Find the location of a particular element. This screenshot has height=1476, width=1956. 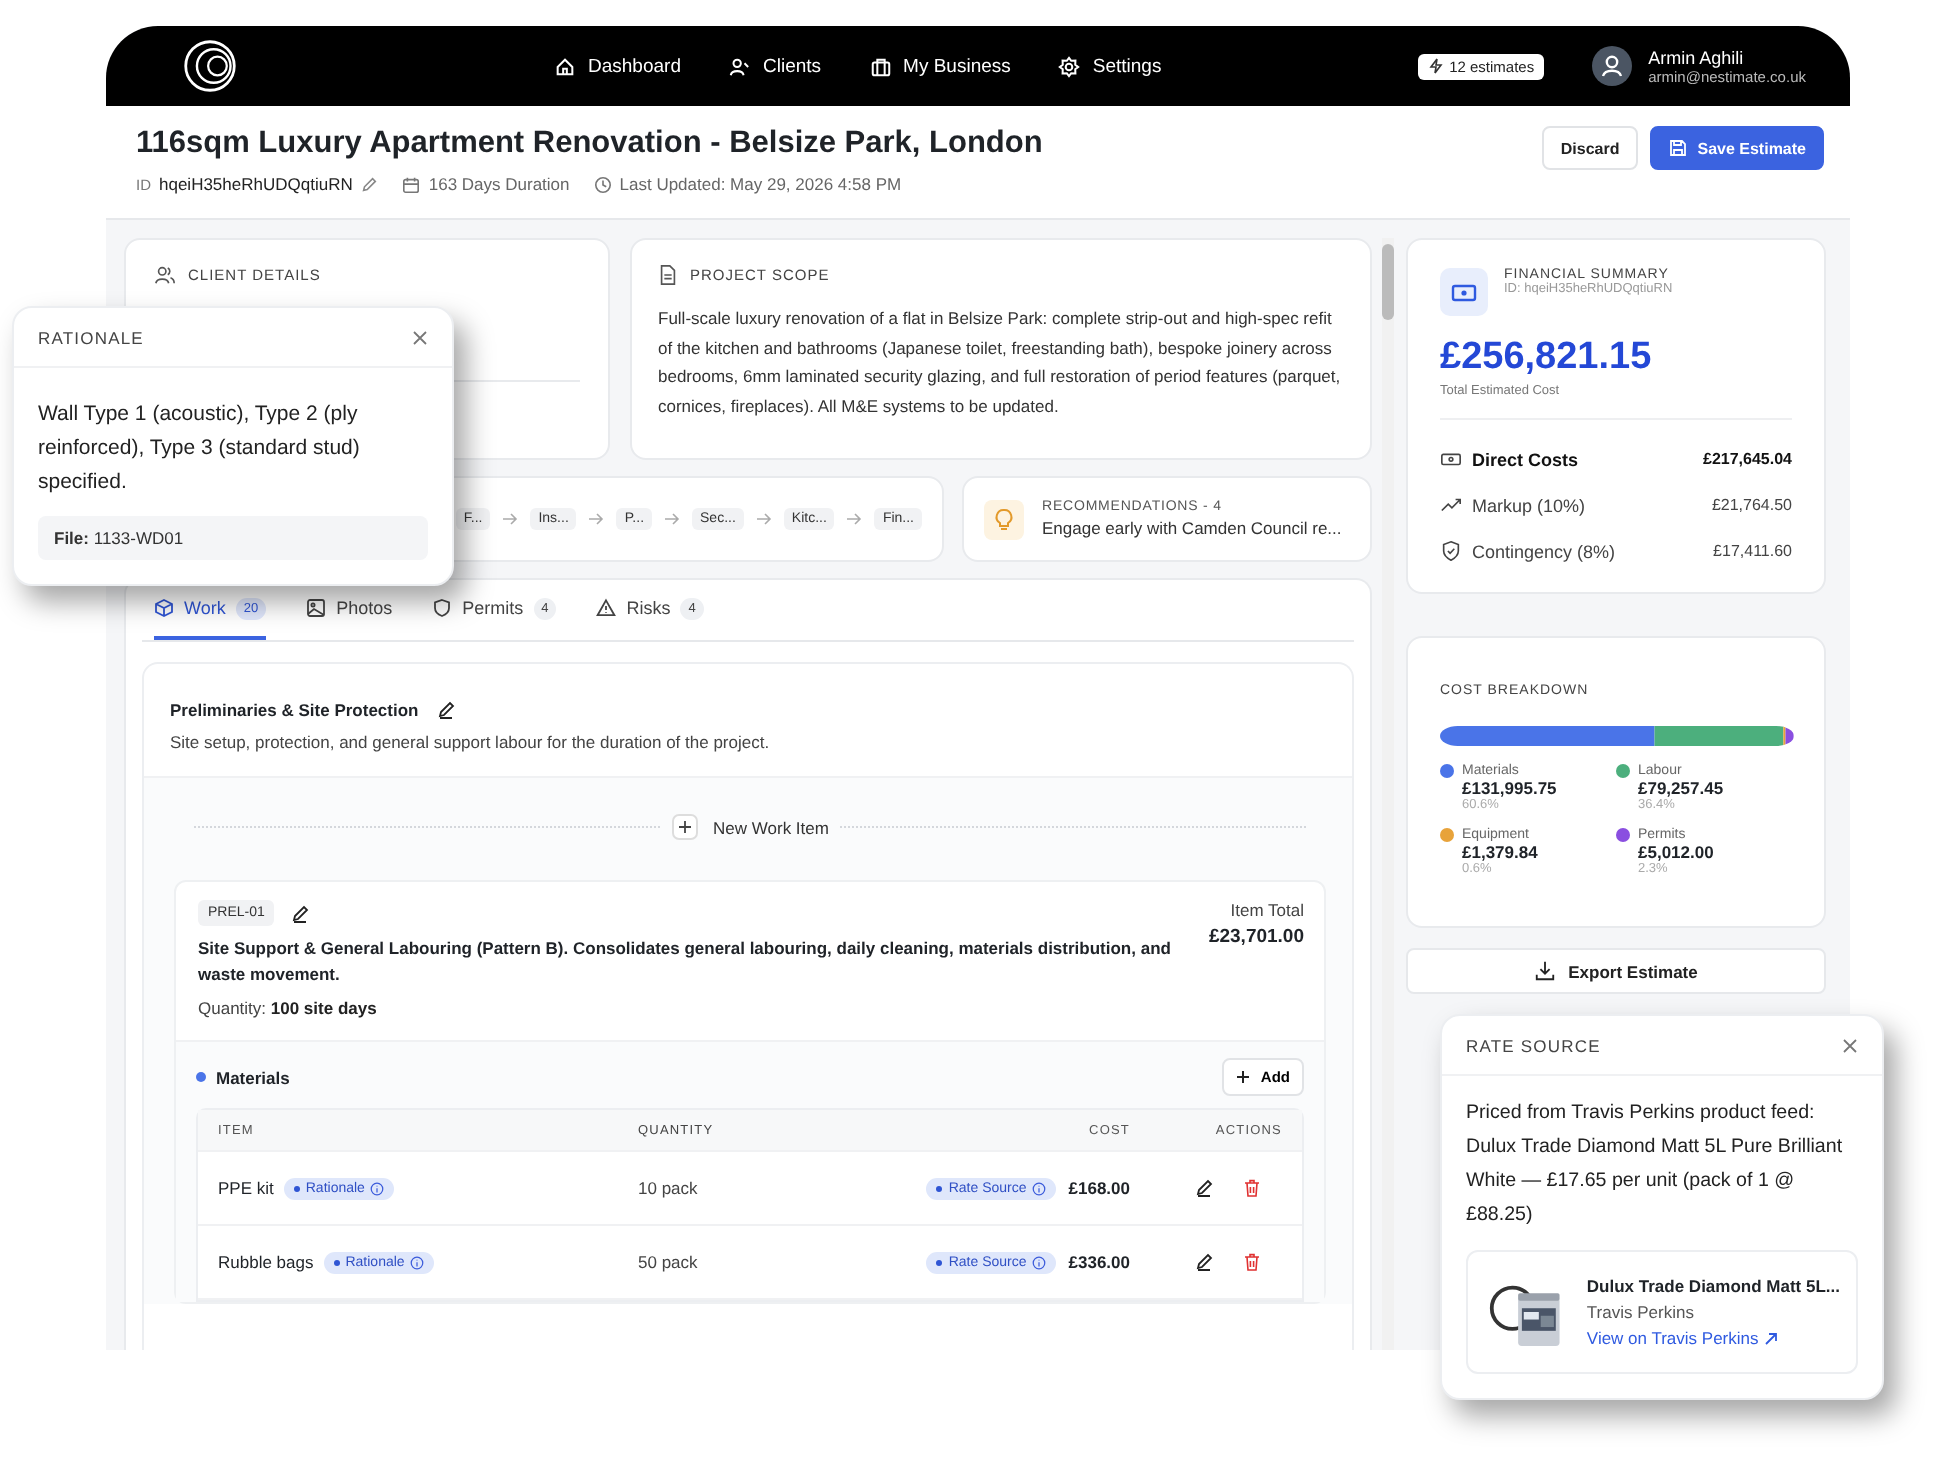

cube-icon is located at coordinates (164, 608).